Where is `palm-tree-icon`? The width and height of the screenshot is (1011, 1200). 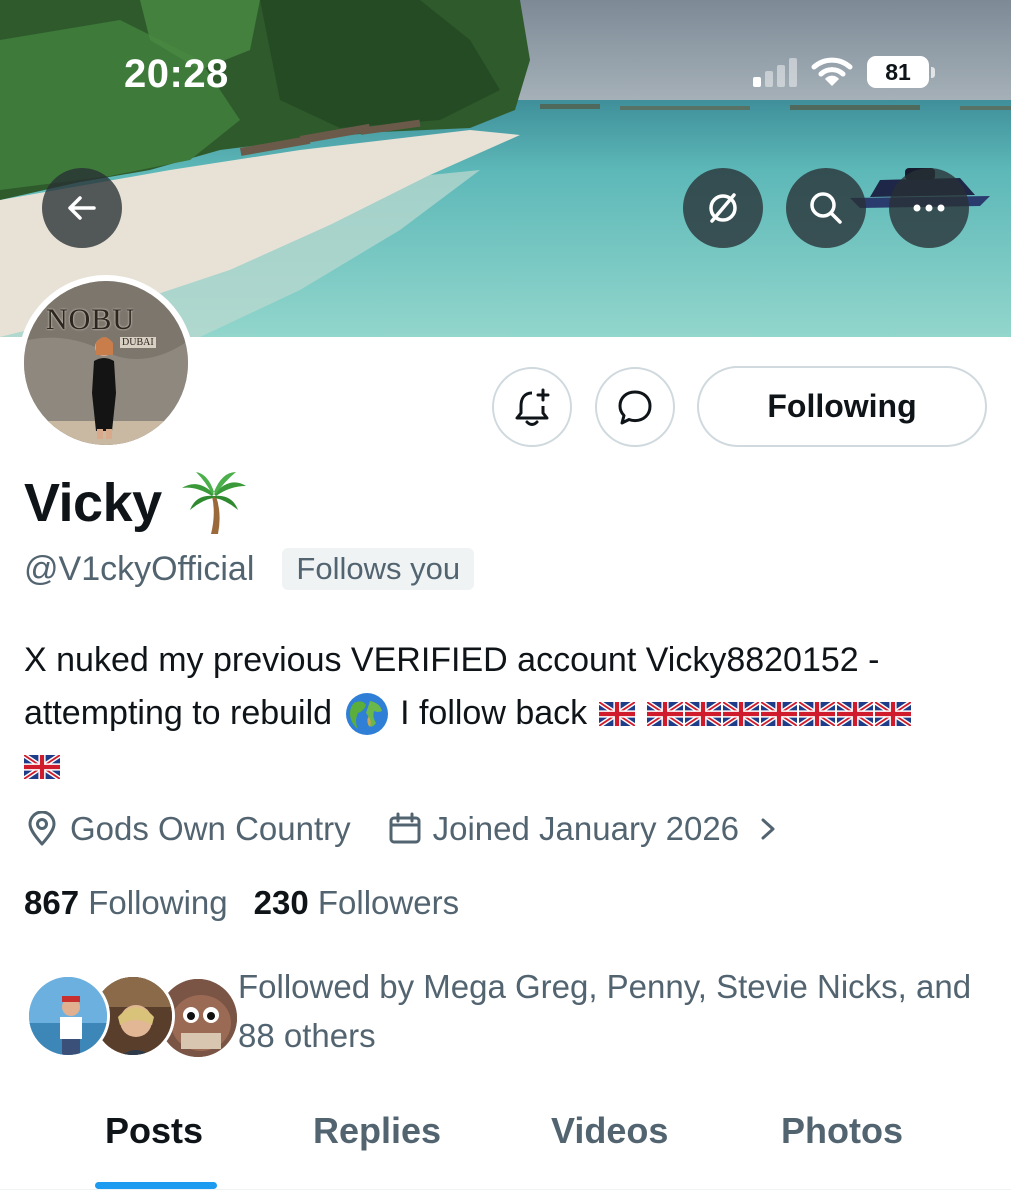
palm-tree-icon is located at coordinates (213, 503).